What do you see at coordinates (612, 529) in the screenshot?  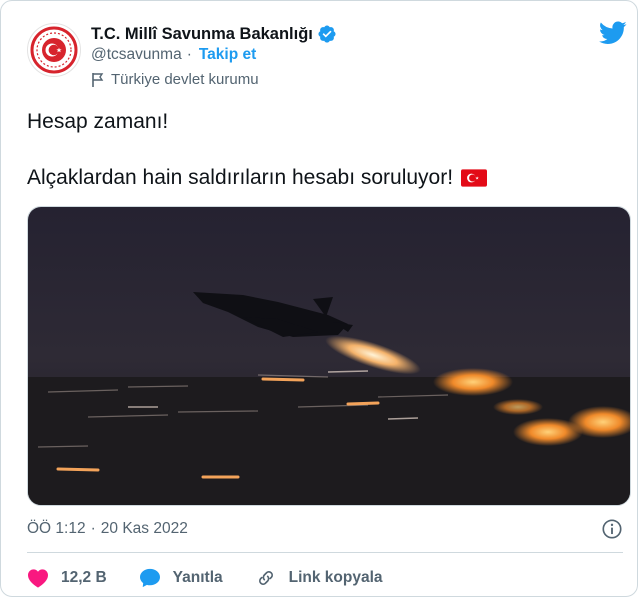 I see `info-icon` at bounding box center [612, 529].